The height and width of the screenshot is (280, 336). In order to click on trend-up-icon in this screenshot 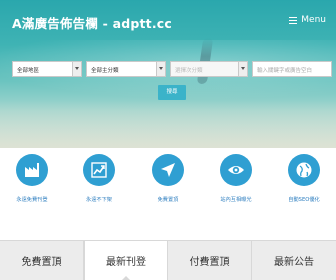, I will do `click(99, 170)`.